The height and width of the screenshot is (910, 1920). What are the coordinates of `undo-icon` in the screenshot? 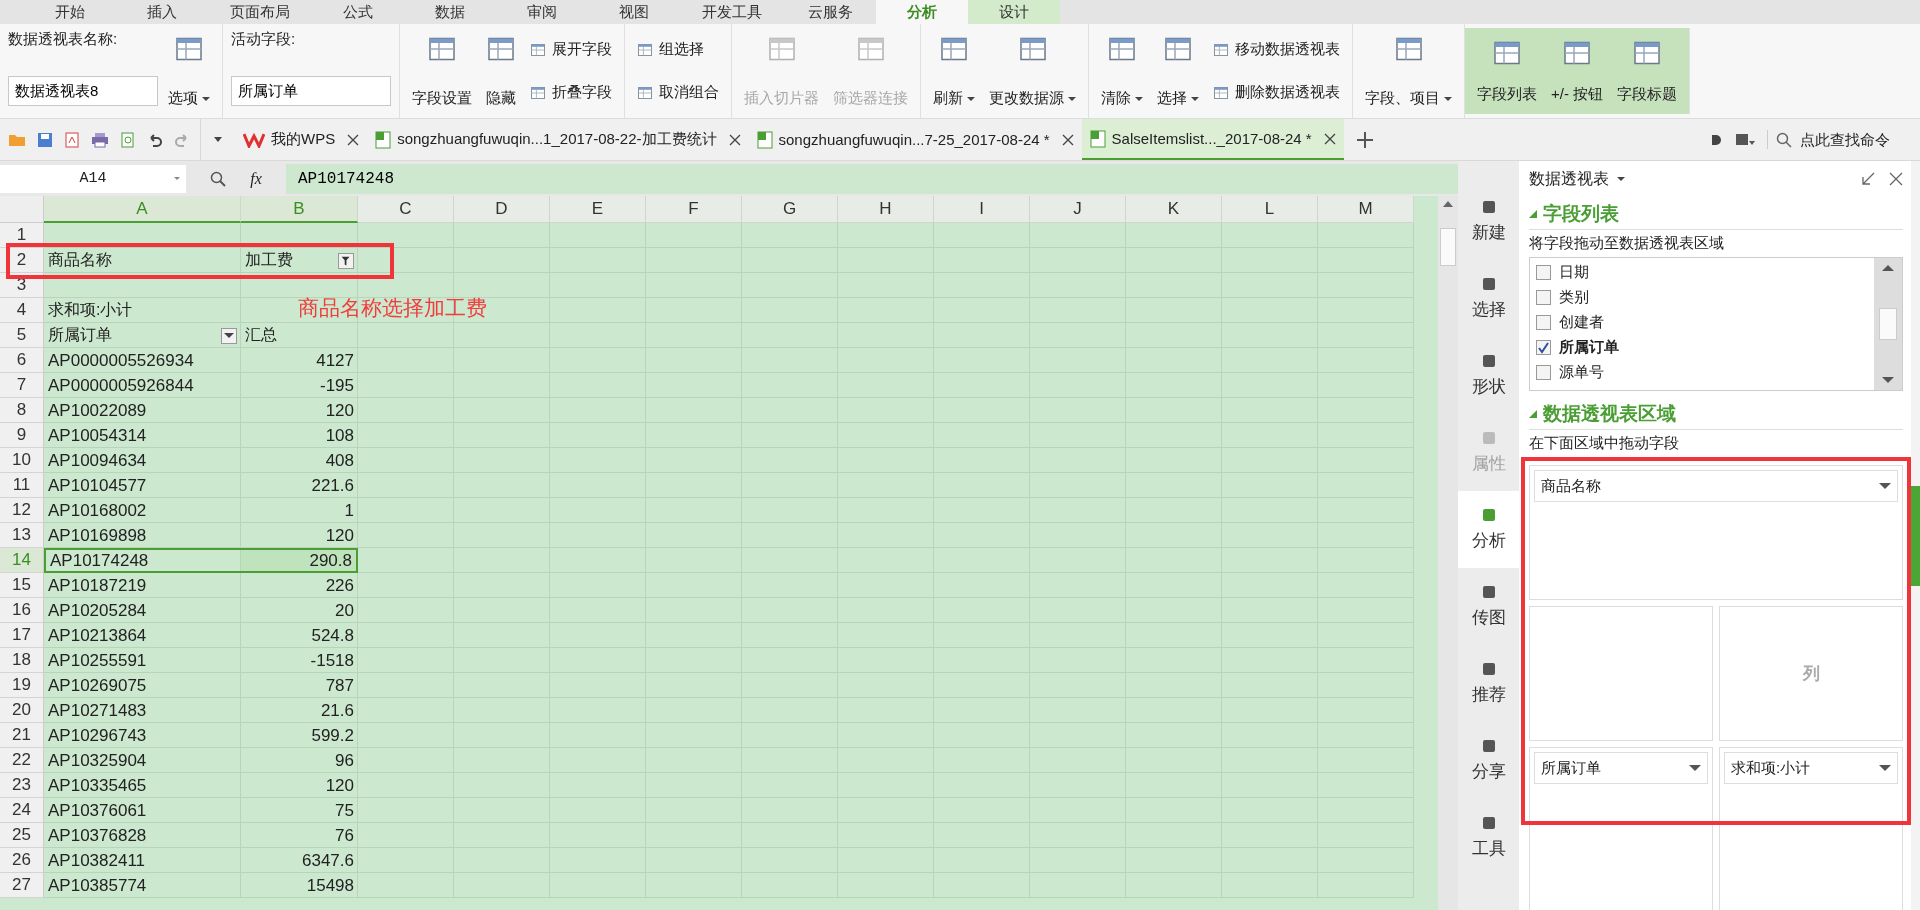 It's located at (155, 139).